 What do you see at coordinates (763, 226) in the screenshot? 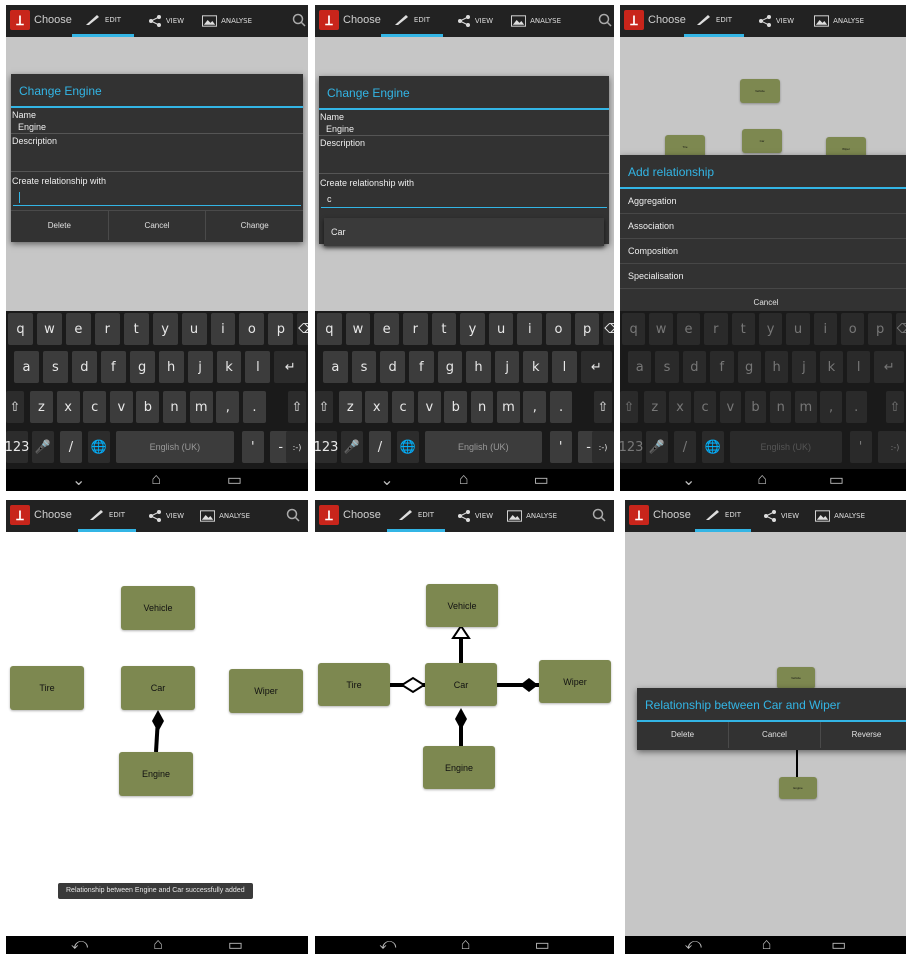
I see `option-association: Association` at bounding box center [763, 226].